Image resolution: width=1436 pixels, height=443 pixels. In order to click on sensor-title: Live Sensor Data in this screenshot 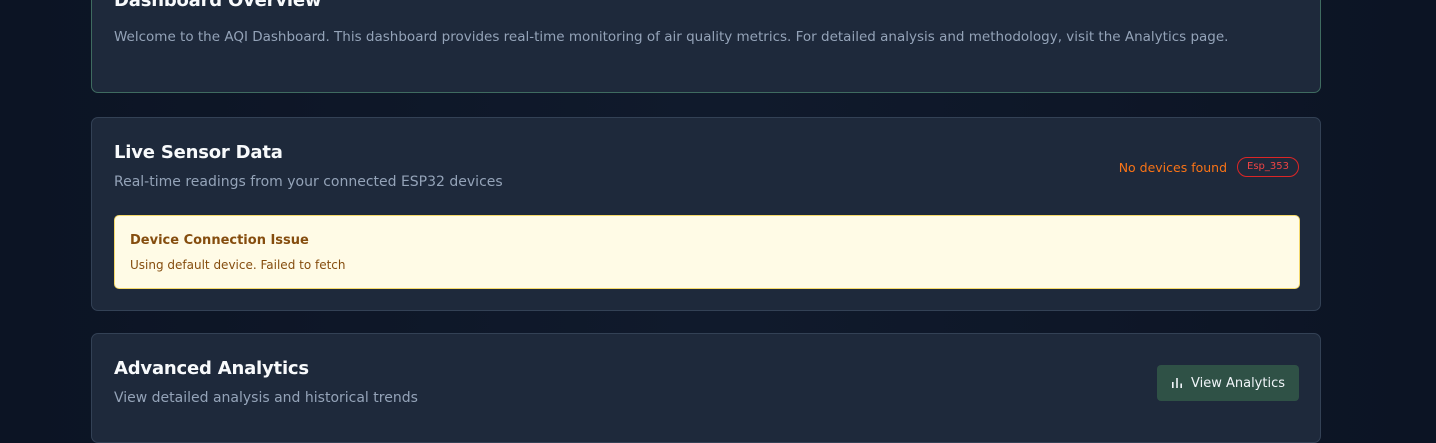, I will do `click(198, 152)`.